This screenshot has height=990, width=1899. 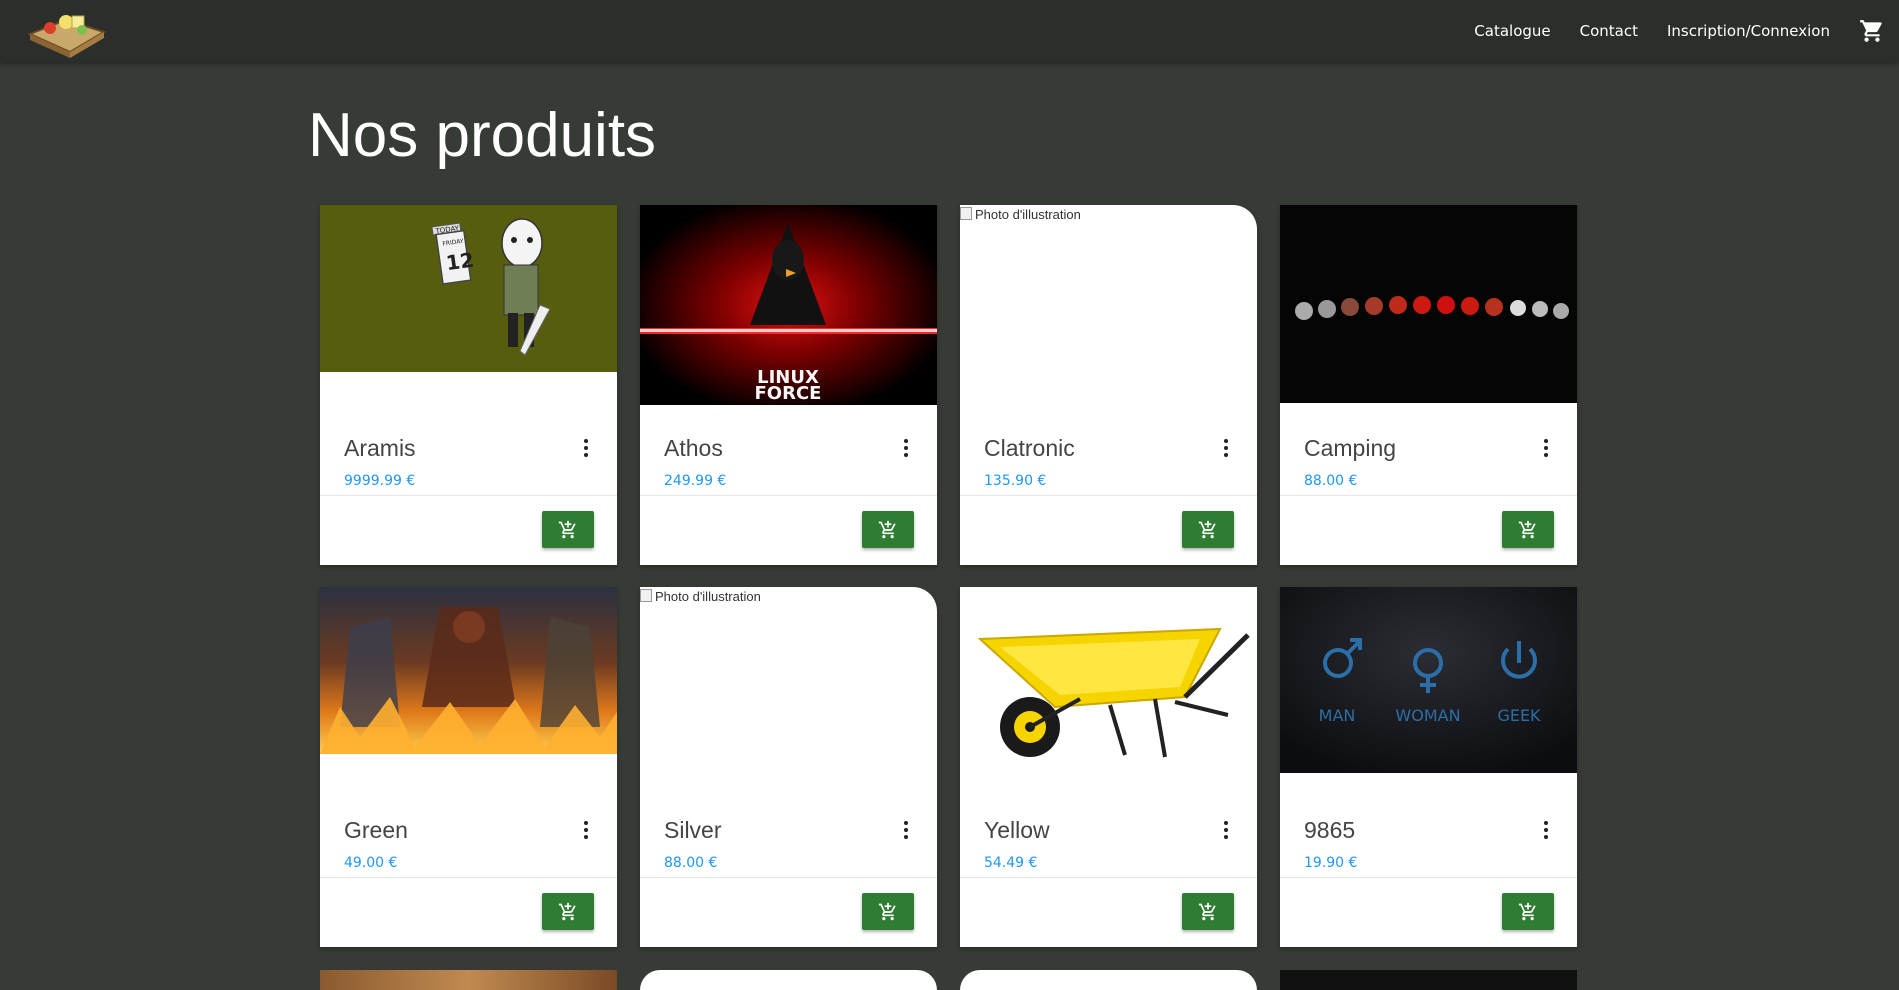 What do you see at coordinates (788, 393) in the screenshot?
I see `linux-logo-line2: FORCE` at bounding box center [788, 393].